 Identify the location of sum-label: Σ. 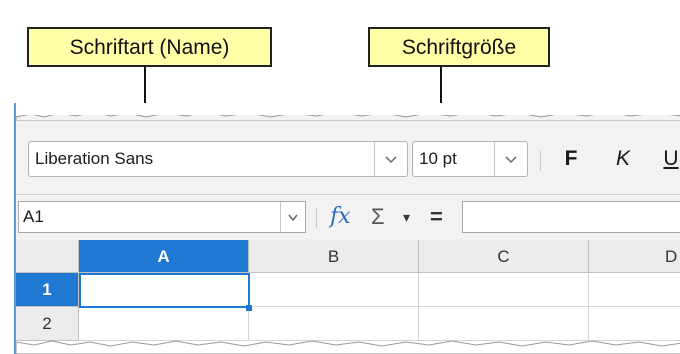
(378, 216).